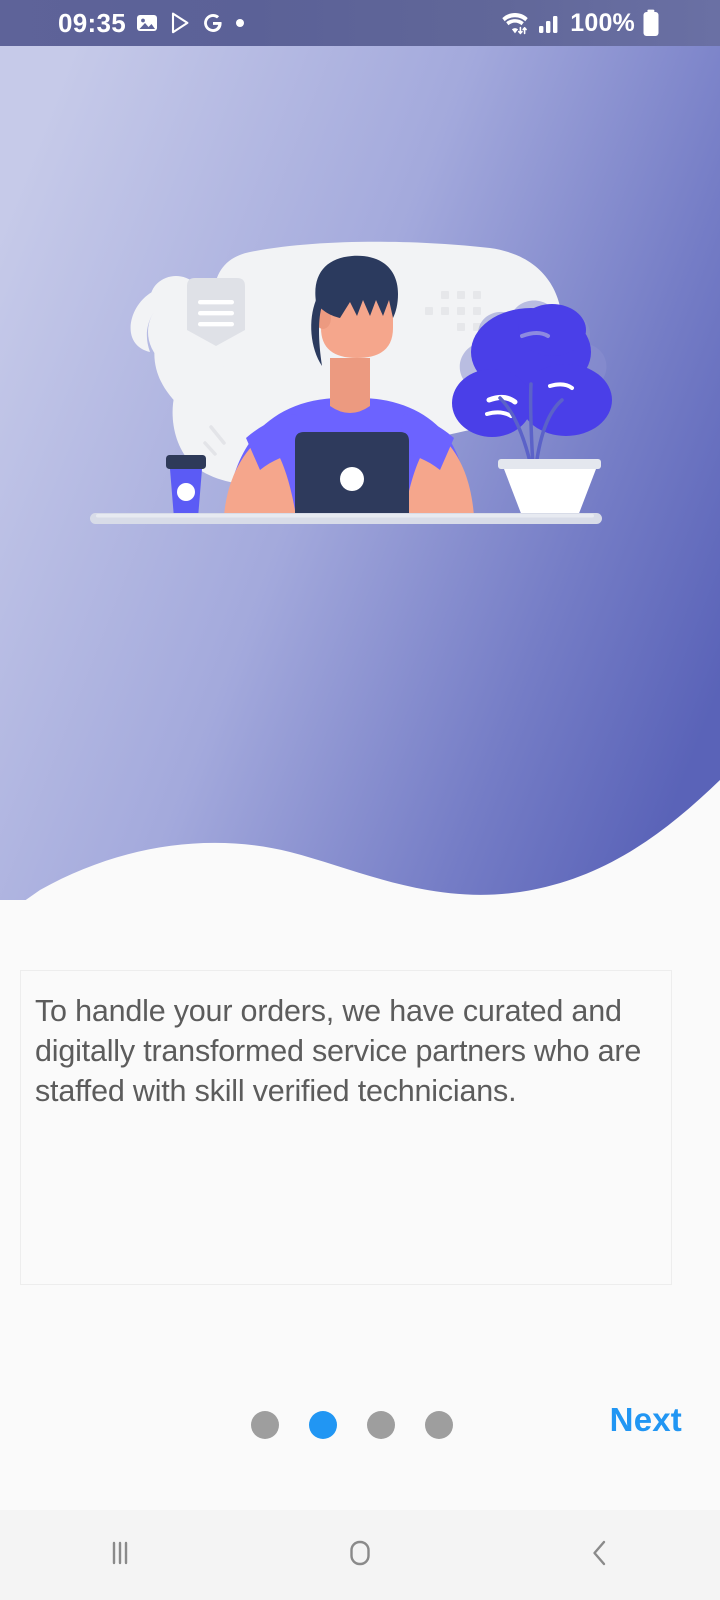 This screenshot has width=720, height=1600. What do you see at coordinates (240, 23) in the screenshot?
I see `dot-indicator-icon` at bounding box center [240, 23].